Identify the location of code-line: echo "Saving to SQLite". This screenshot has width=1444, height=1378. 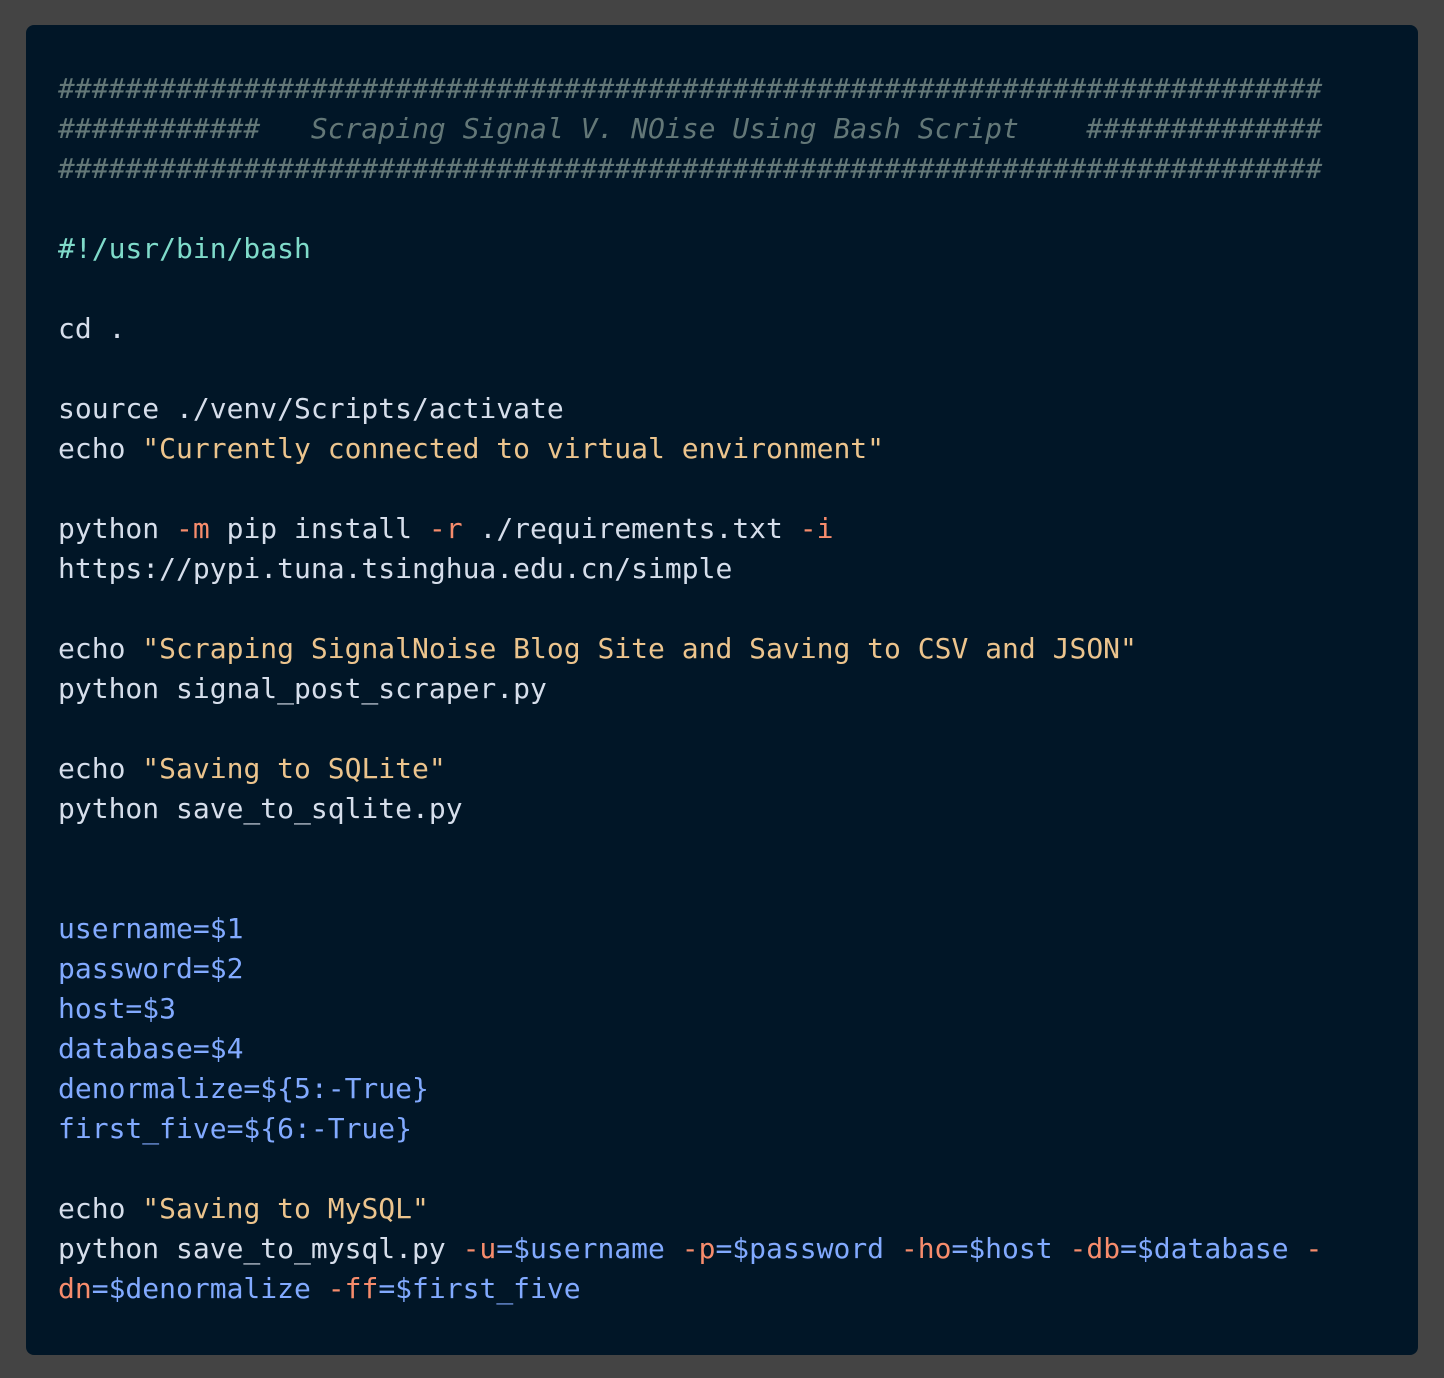
(690, 769).